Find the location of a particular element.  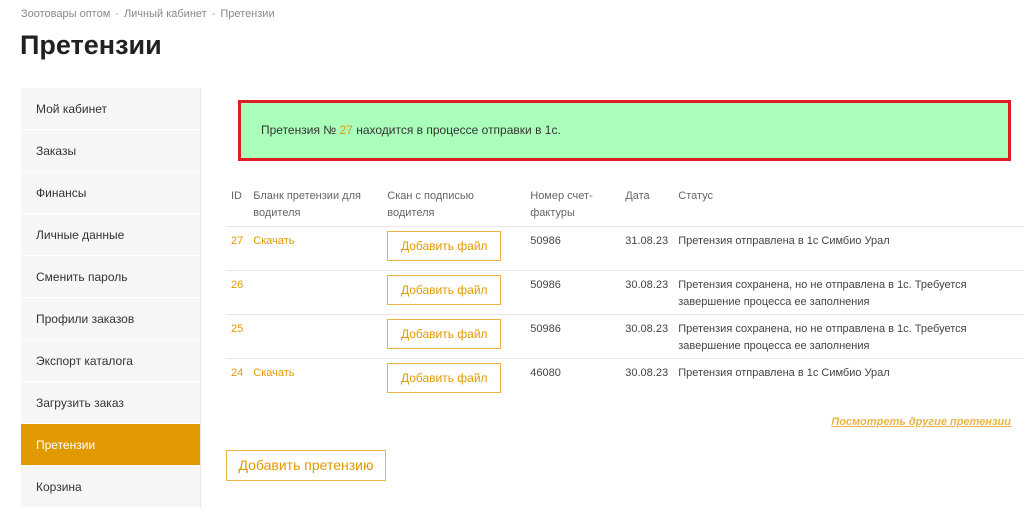

alert-prefix: Претензия № is located at coordinates (299, 130).